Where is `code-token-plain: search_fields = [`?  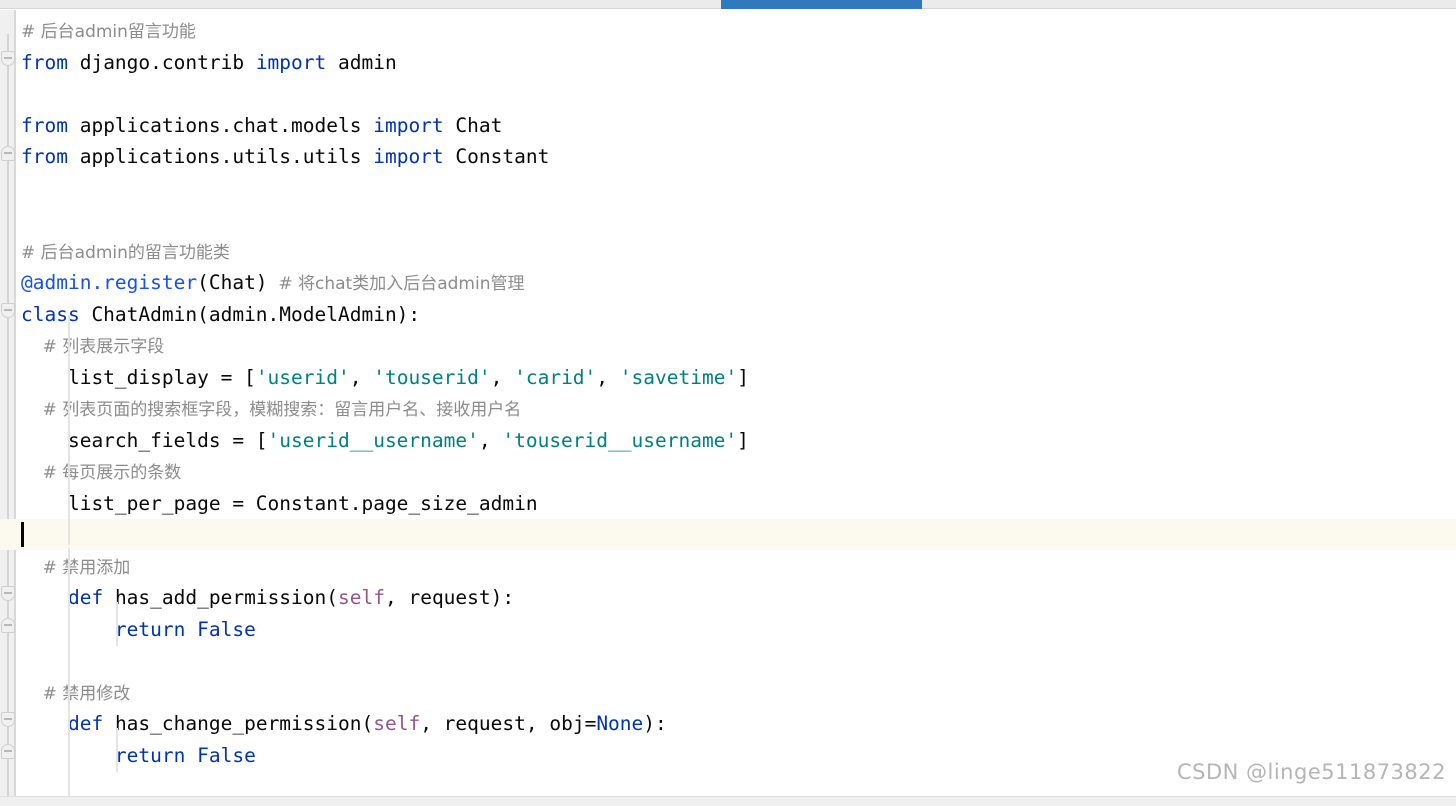 code-token-plain: search_fields = [ is located at coordinates (144, 440).